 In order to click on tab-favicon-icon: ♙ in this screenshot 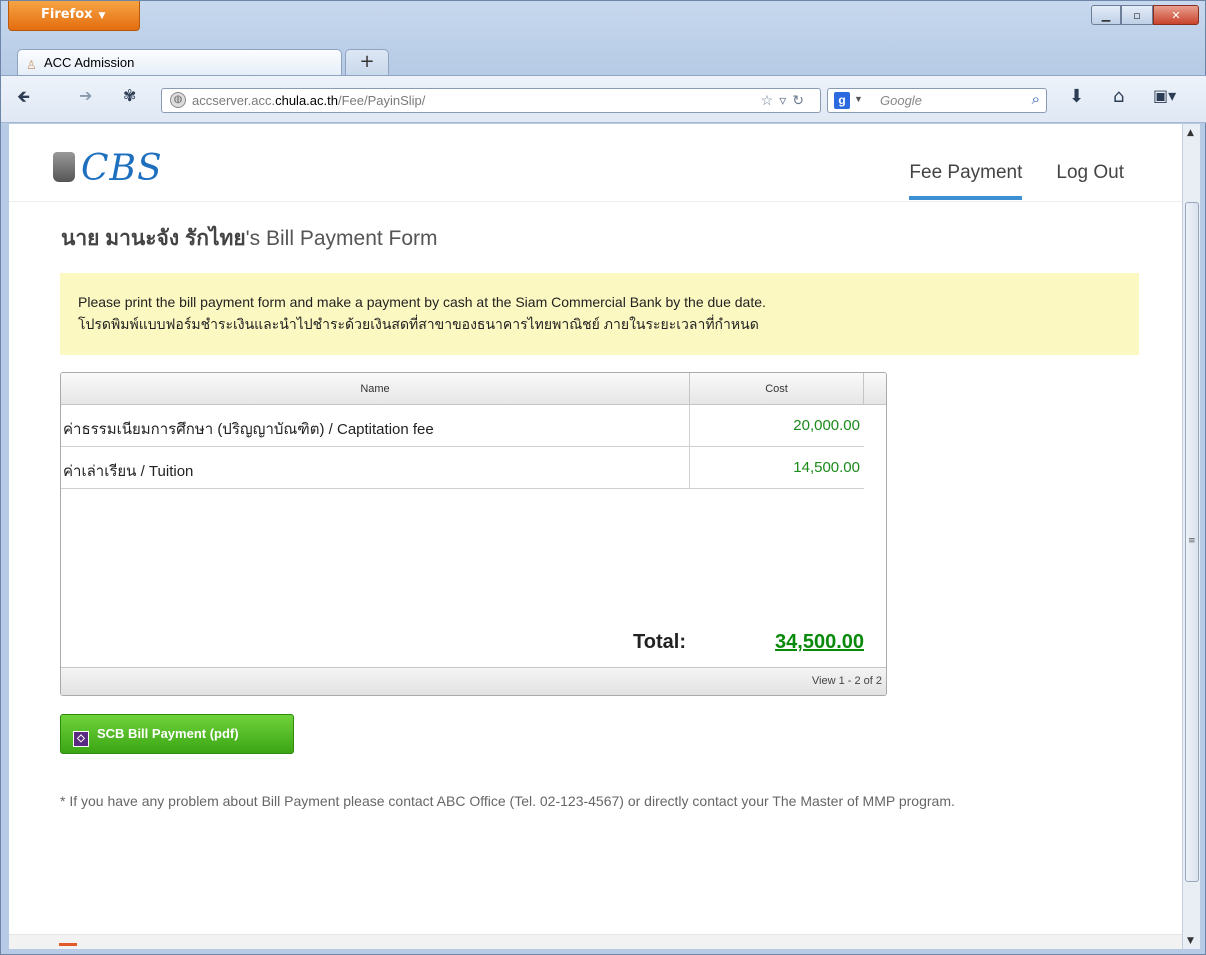, I will do `click(31, 65)`.